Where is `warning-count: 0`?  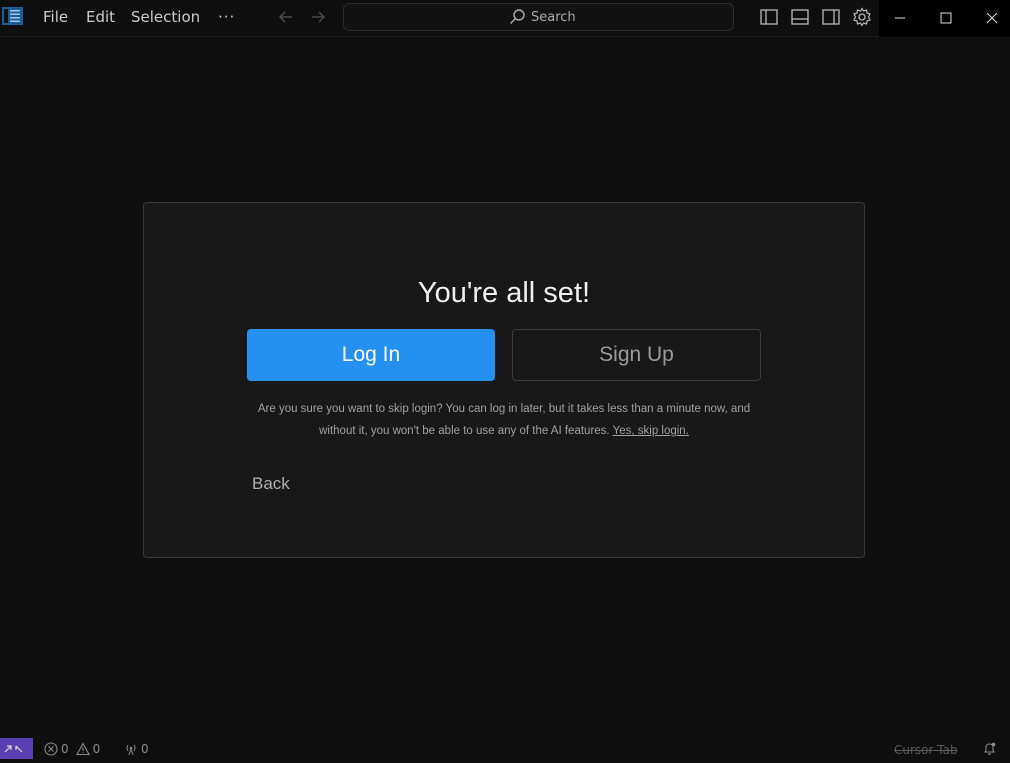
warning-count: 0 is located at coordinates (96, 749).